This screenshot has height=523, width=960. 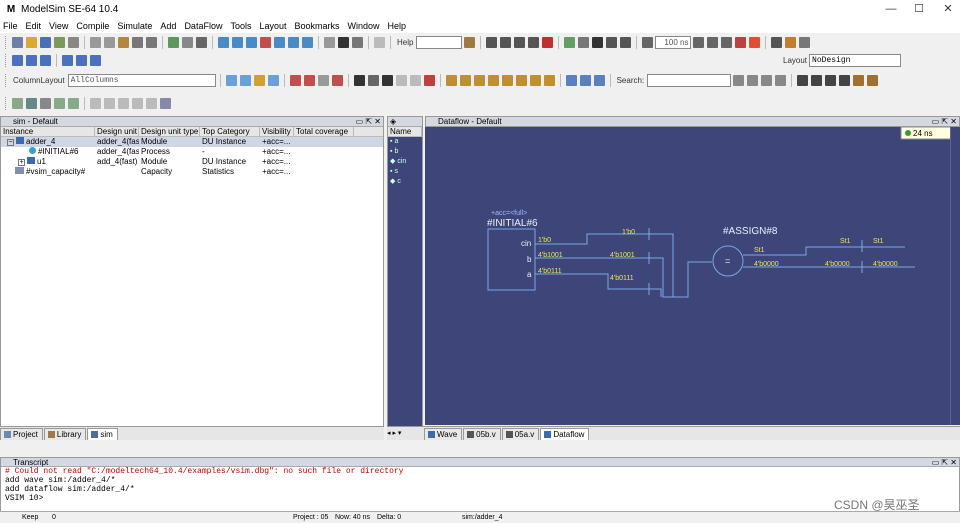 What do you see at coordinates (373, 80) in the screenshot?
I see `zoom-region-icon` at bounding box center [373, 80].